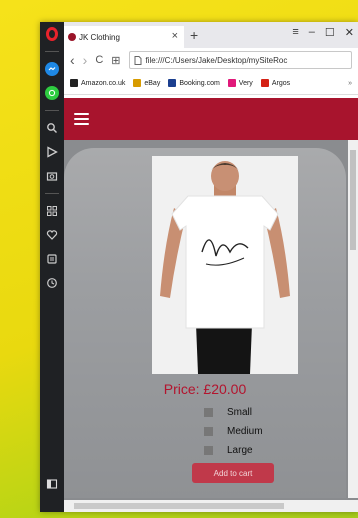 Image resolution: width=358 pixels, height=518 pixels. I want to click on amazon-icon, so click(74, 83).